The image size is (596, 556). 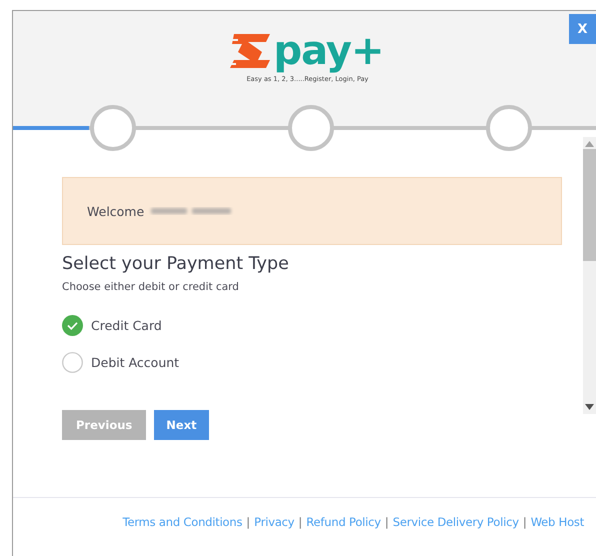 What do you see at coordinates (589, 275) in the screenshot?
I see `scrollbar` at bounding box center [589, 275].